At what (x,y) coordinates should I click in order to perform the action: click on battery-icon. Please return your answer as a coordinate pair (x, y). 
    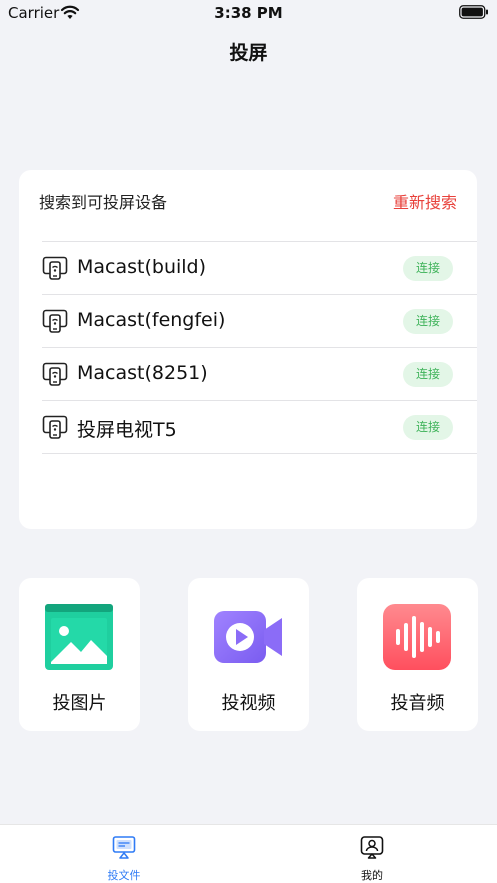
    Looking at the image, I should click on (473, 12).